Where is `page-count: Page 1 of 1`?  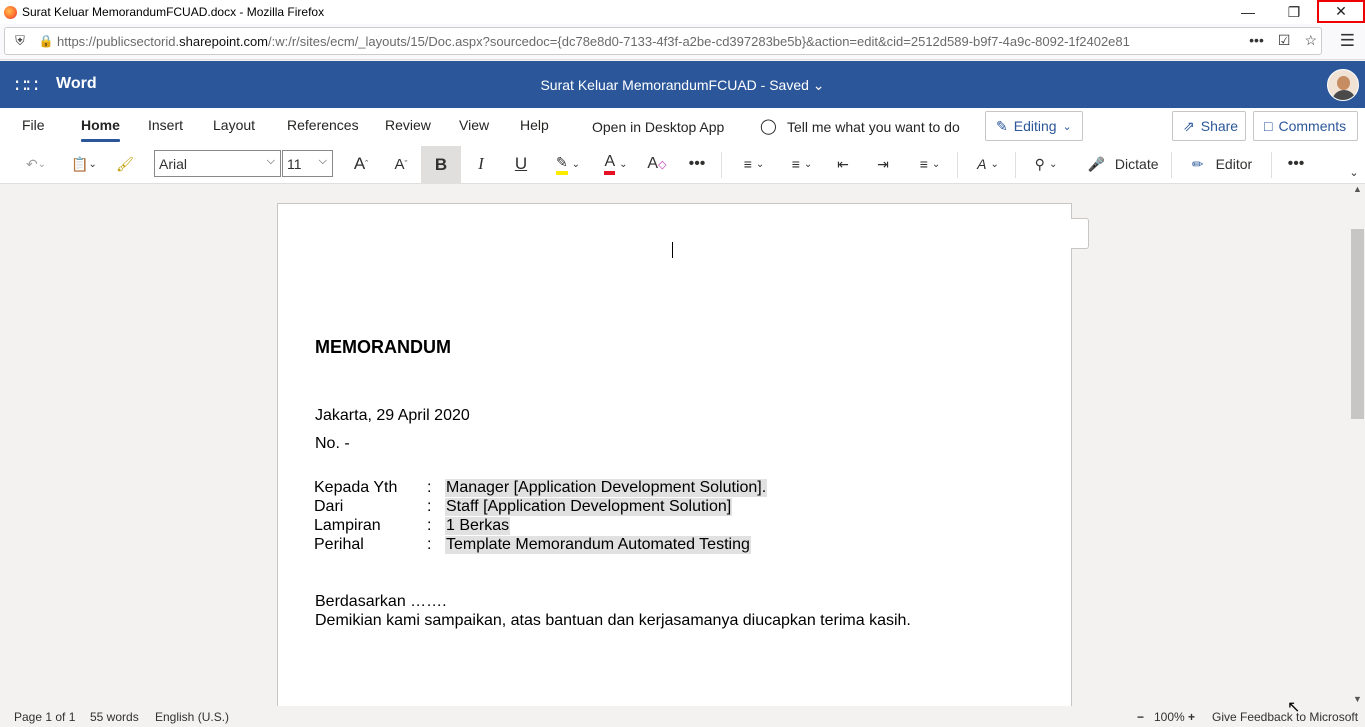
page-count: Page 1 of 1 is located at coordinates (44, 717).